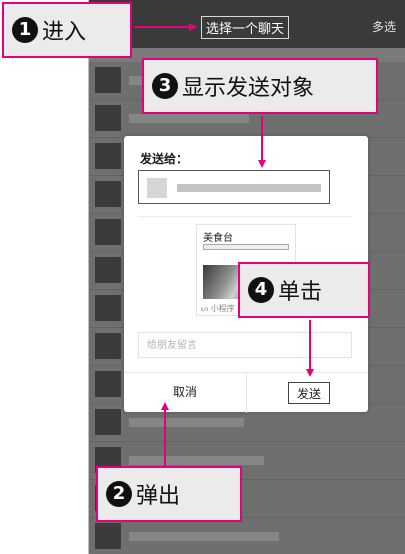 Image resolution: width=405 pixels, height=554 pixels. I want to click on callout-step-4: 4 单击, so click(304, 290).